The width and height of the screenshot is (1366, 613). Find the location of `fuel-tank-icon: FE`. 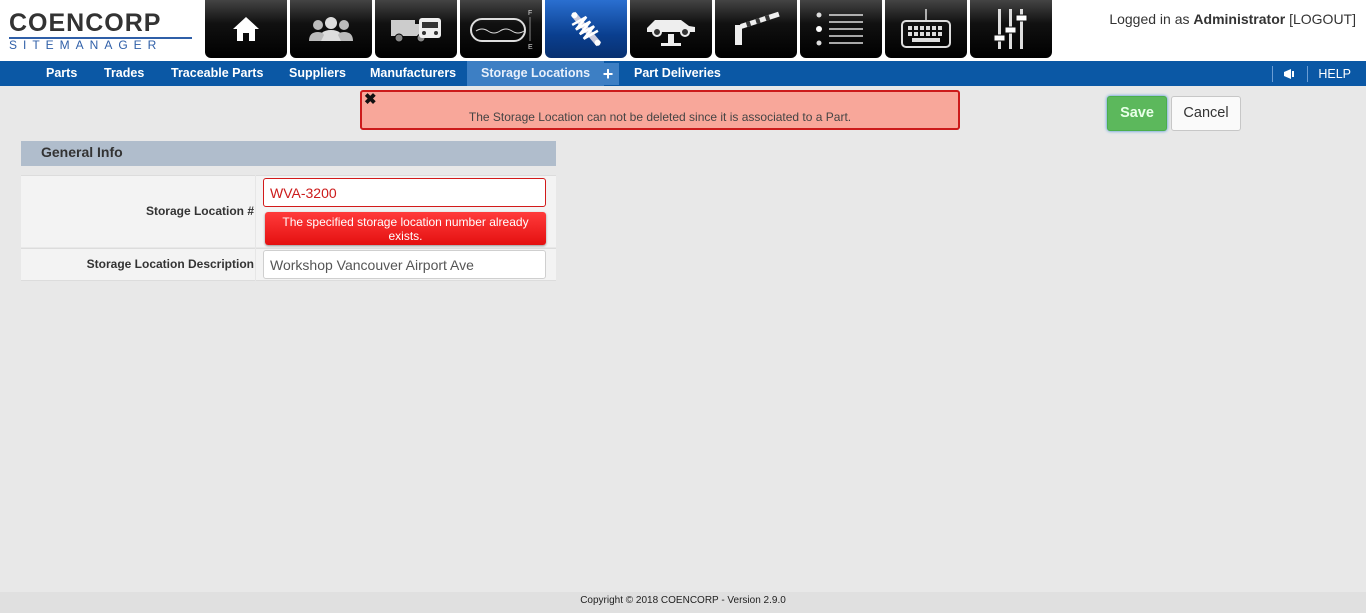

fuel-tank-icon: FE is located at coordinates (501, 29).